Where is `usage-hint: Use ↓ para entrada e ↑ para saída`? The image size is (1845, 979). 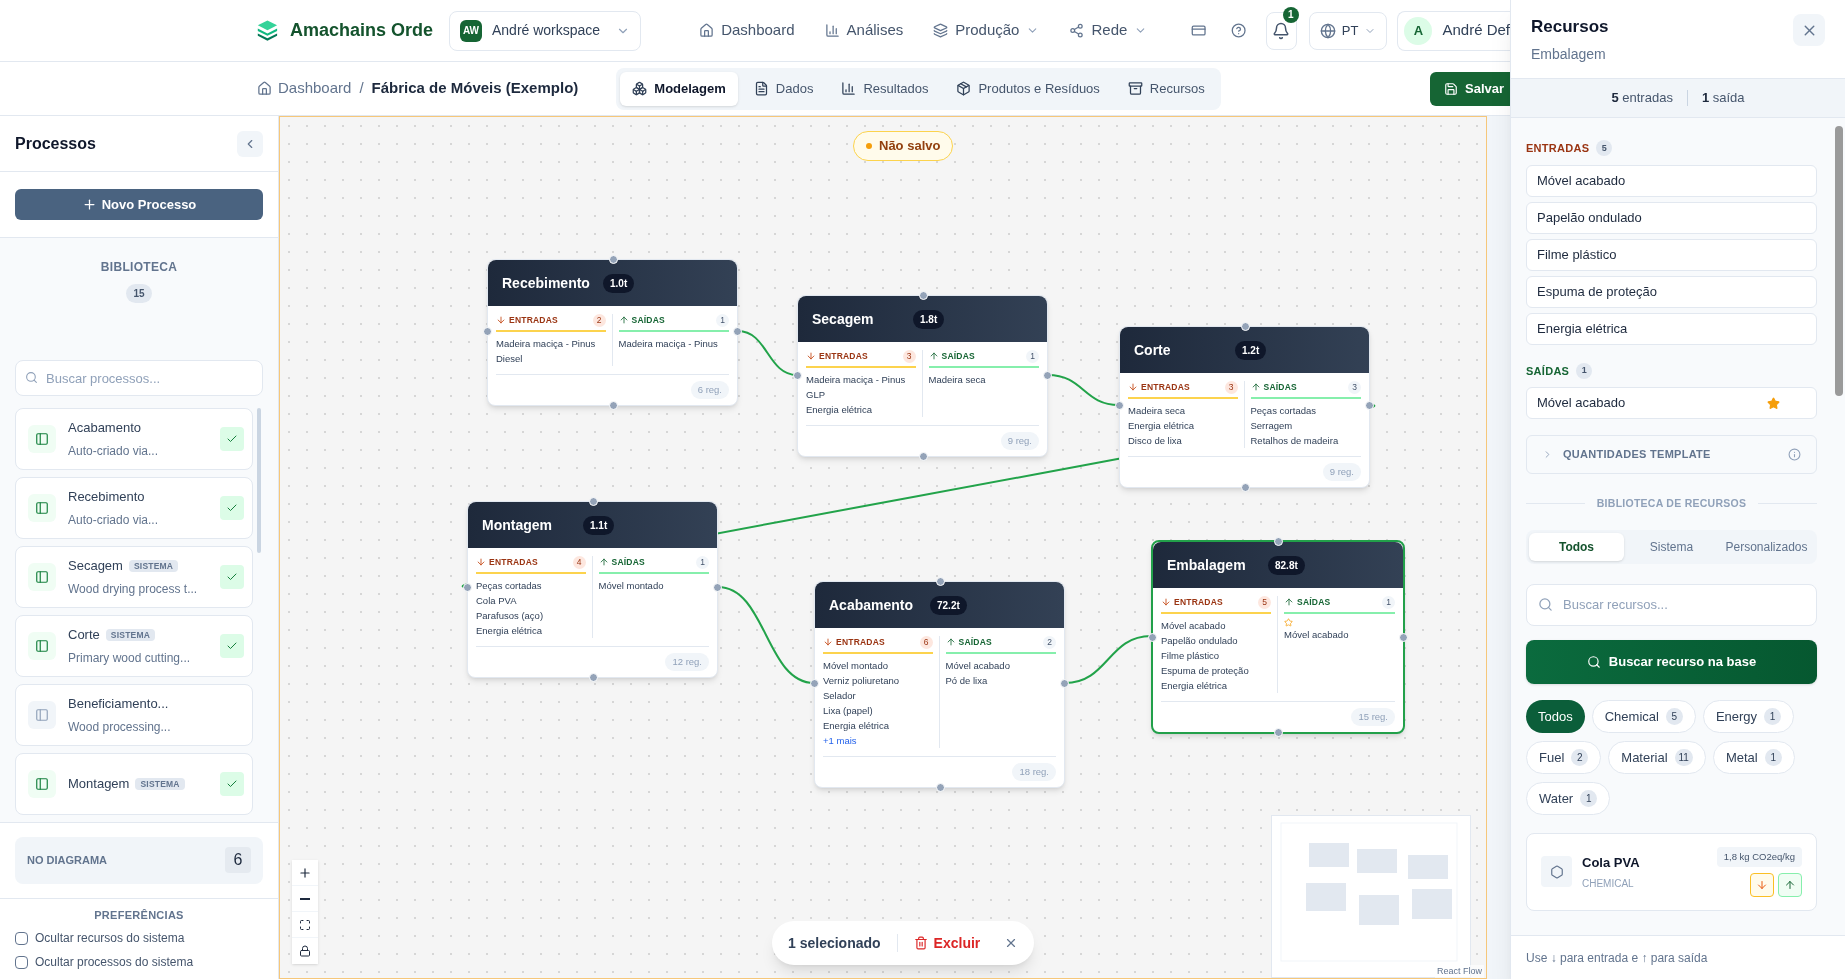
usage-hint: Use ↓ para entrada e ↑ para saída is located at coordinates (1617, 958).